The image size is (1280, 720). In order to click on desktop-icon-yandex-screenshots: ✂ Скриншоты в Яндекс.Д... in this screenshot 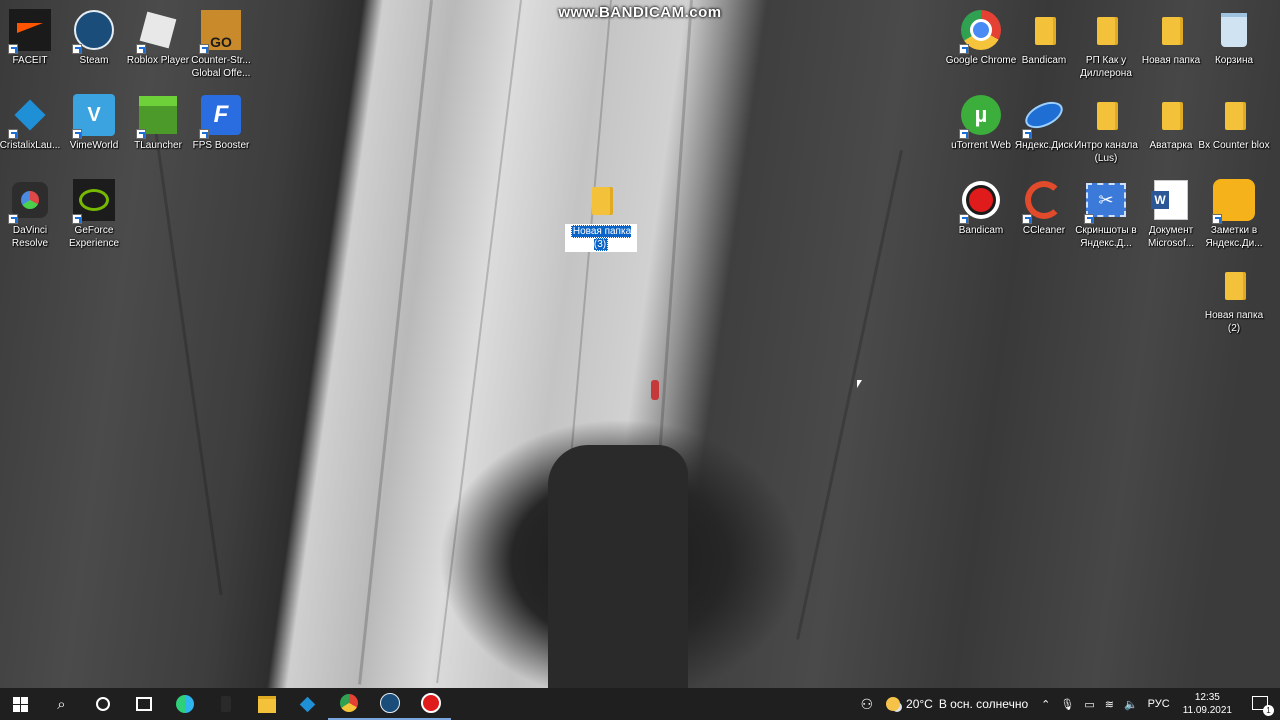, I will do `click(1106, 212)`.